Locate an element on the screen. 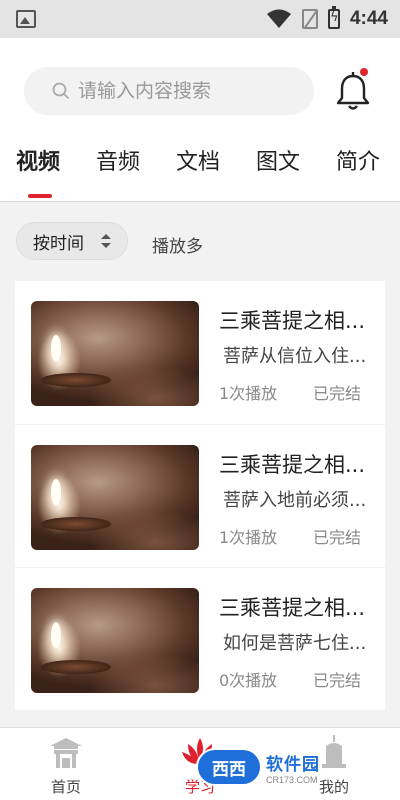 Image resolution: width=400 pixels, height=800 pixels. watermark-logo: 西西 软件园 CR173.COM is located at coordinates (296, 767).